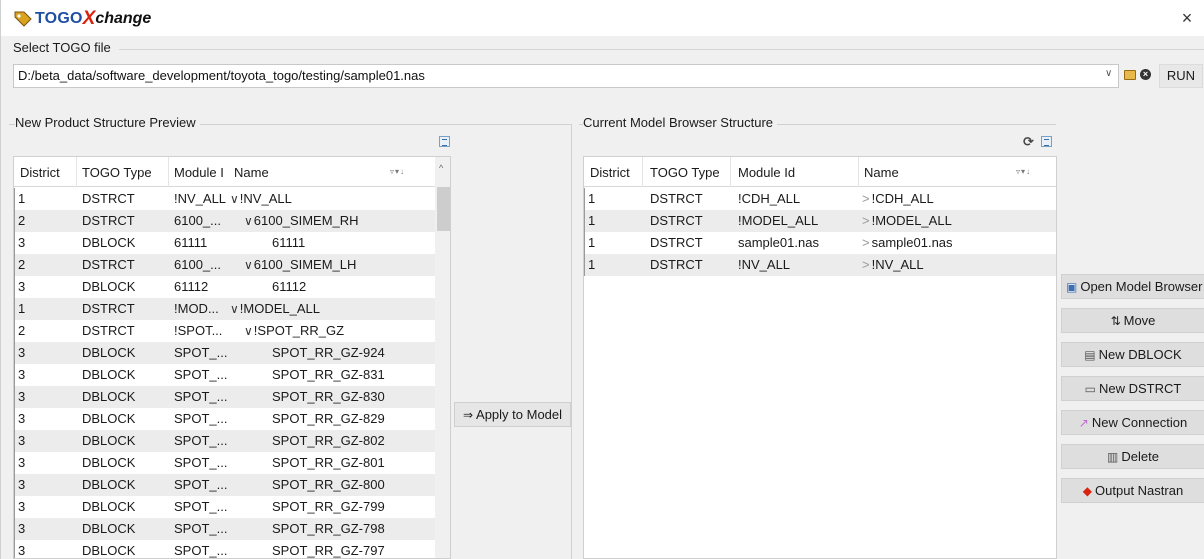  What do you see at coordinates (328, 484) in the screenshot?
I see `cell-name-text: SPOT_RR_GZ-800` at bounding box center [328, 484].